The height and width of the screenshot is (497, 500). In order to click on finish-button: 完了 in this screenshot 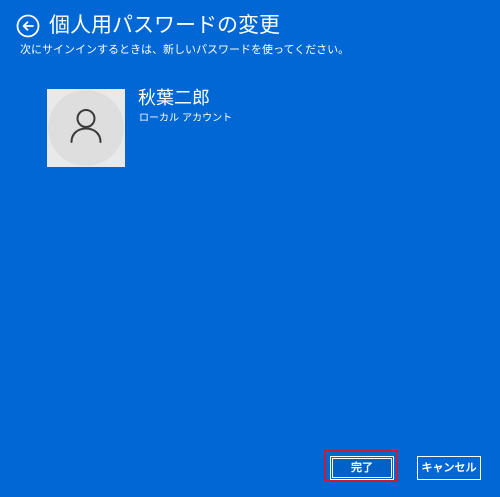, I will do `click(362, 468)`.